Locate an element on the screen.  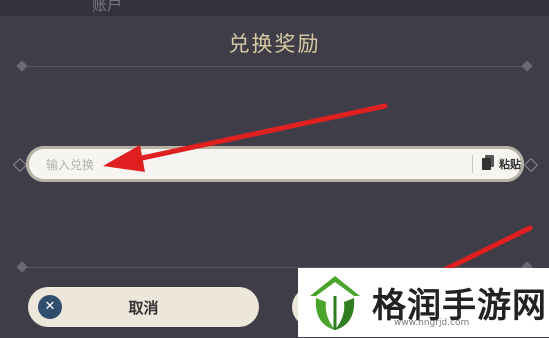
watermark-url: www.hngrjd.com is located at coordinates (432, 323).